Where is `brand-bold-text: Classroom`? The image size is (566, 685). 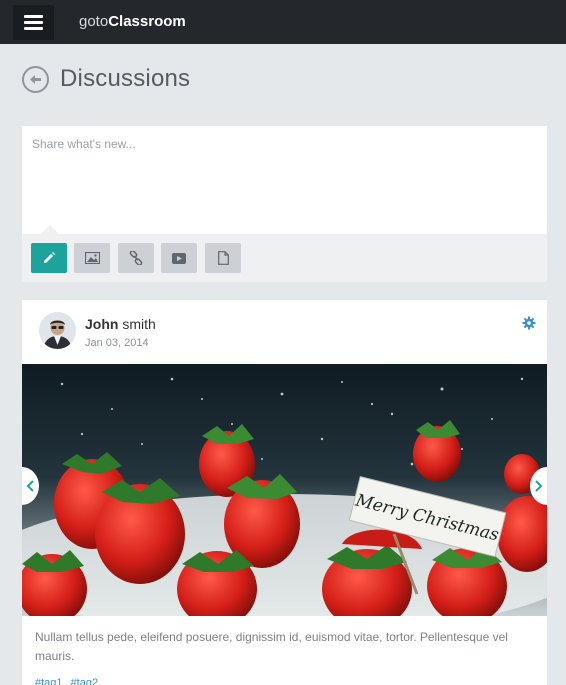
brand-bold-text: Classroom is located at coordinates (147, 21).